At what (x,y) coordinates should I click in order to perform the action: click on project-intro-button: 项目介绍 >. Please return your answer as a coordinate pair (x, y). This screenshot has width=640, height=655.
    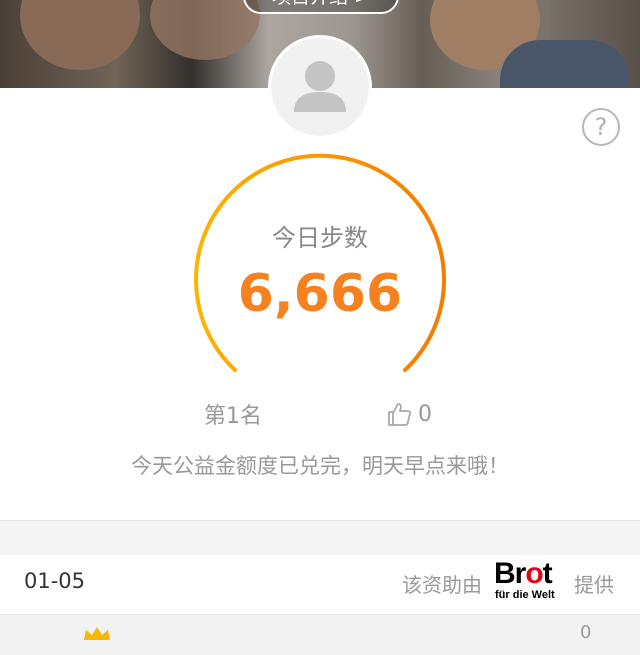
    Looking at the image, I should click on (321, 7).